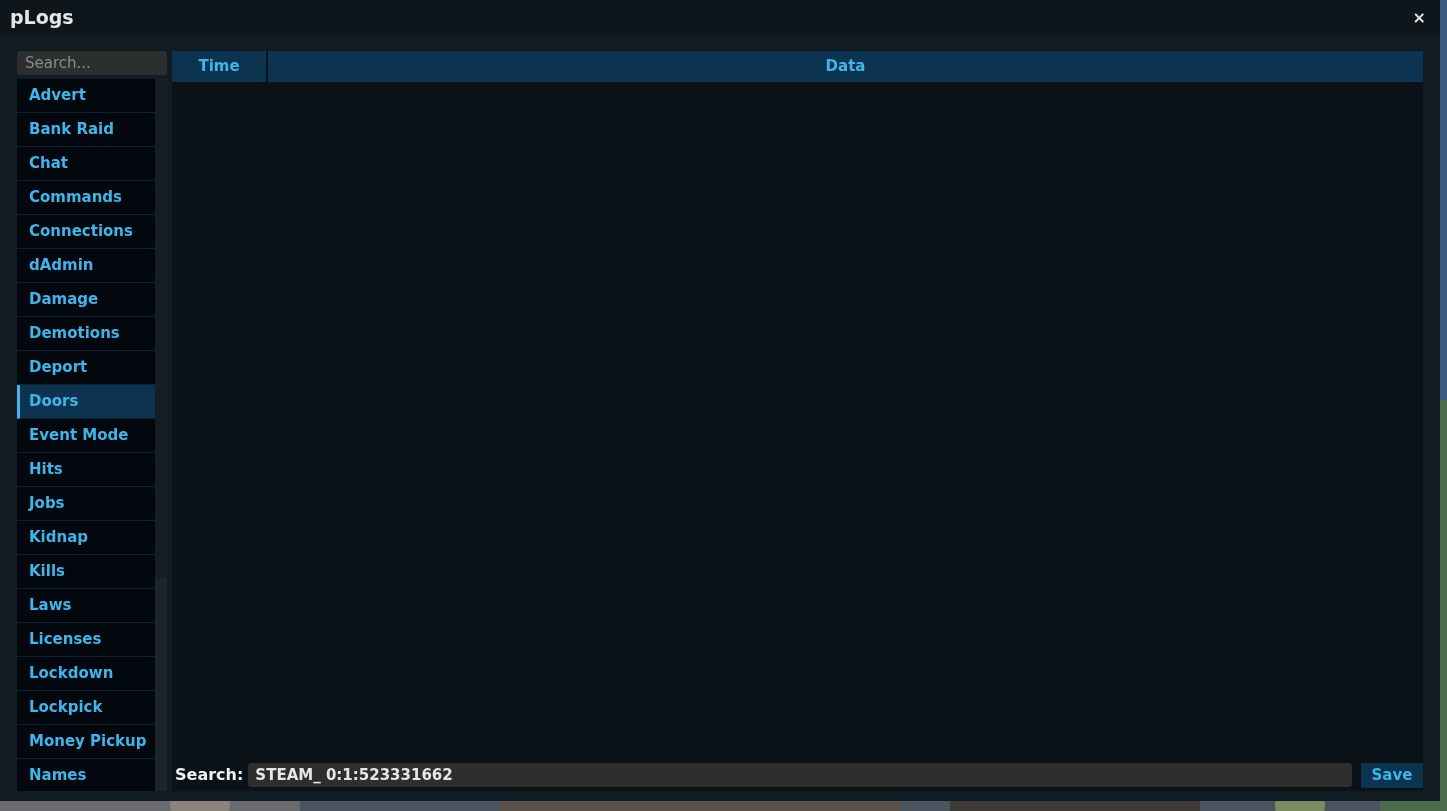  I want to click on sidebar-item: Kidnap, so click(86, 538).